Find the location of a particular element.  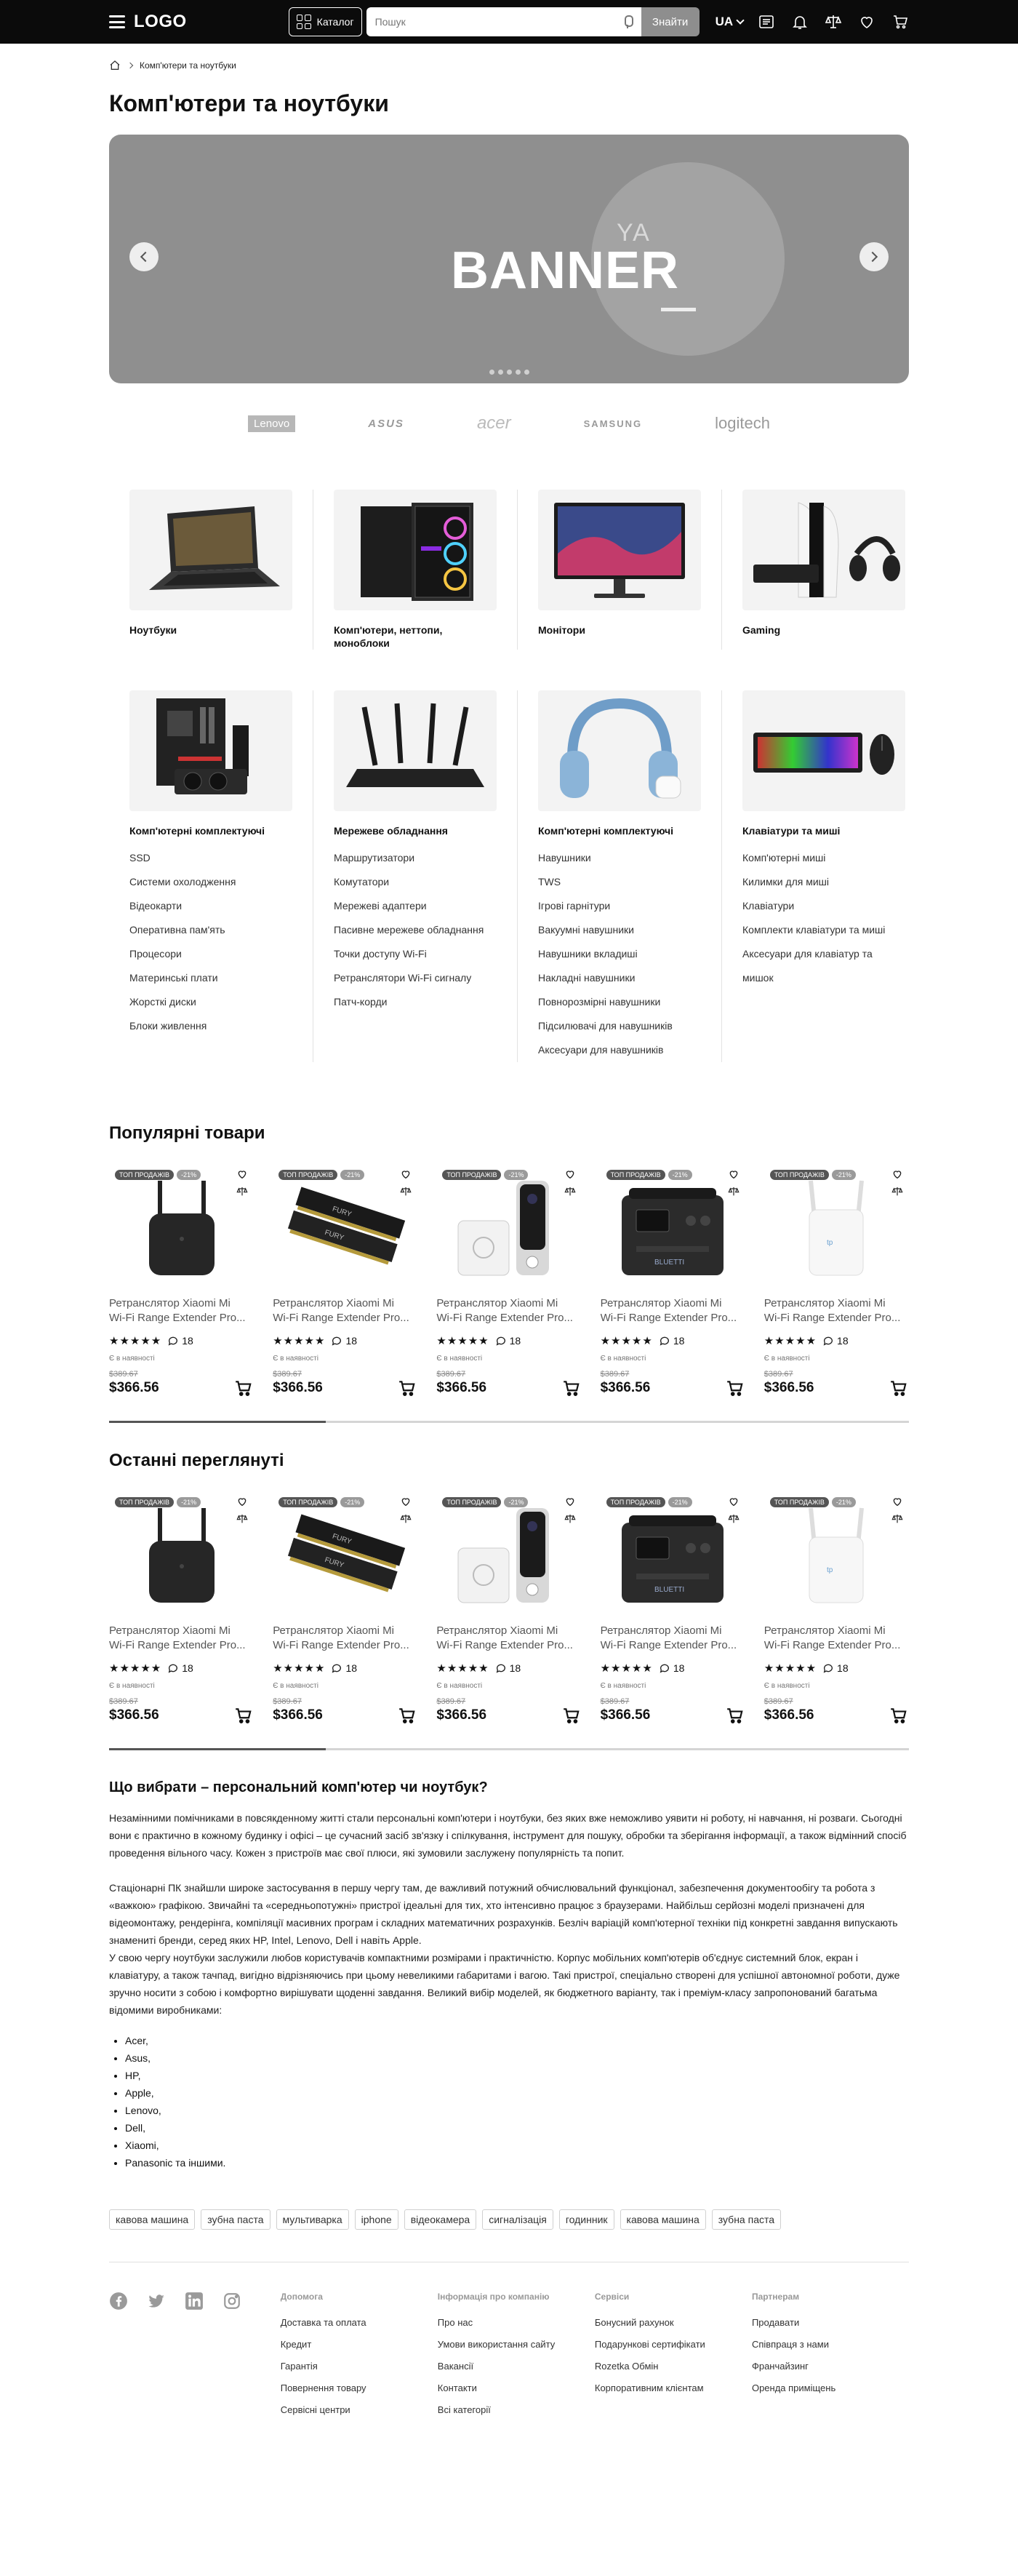

bell-icon is located at coordinates (800, 22).